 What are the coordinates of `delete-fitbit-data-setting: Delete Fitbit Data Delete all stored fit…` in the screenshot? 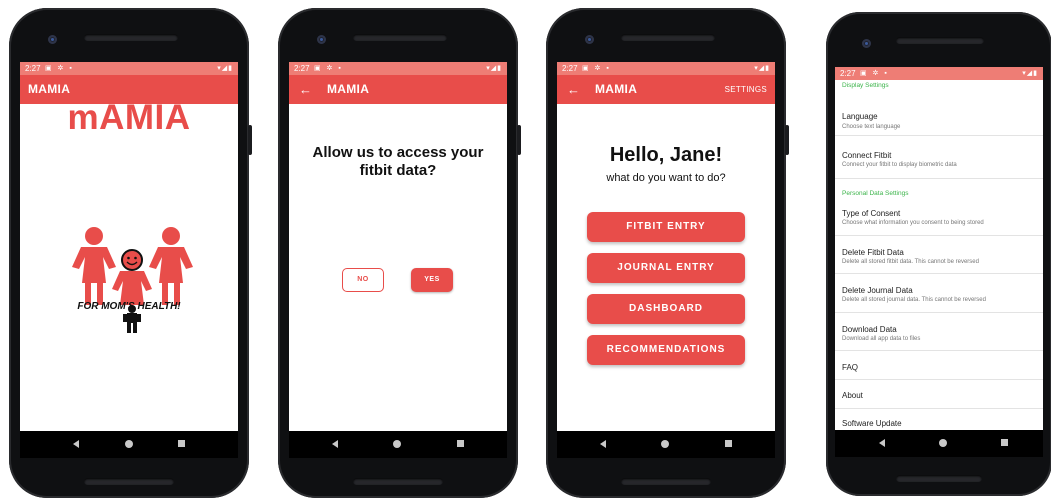 It's located at (939, 255).